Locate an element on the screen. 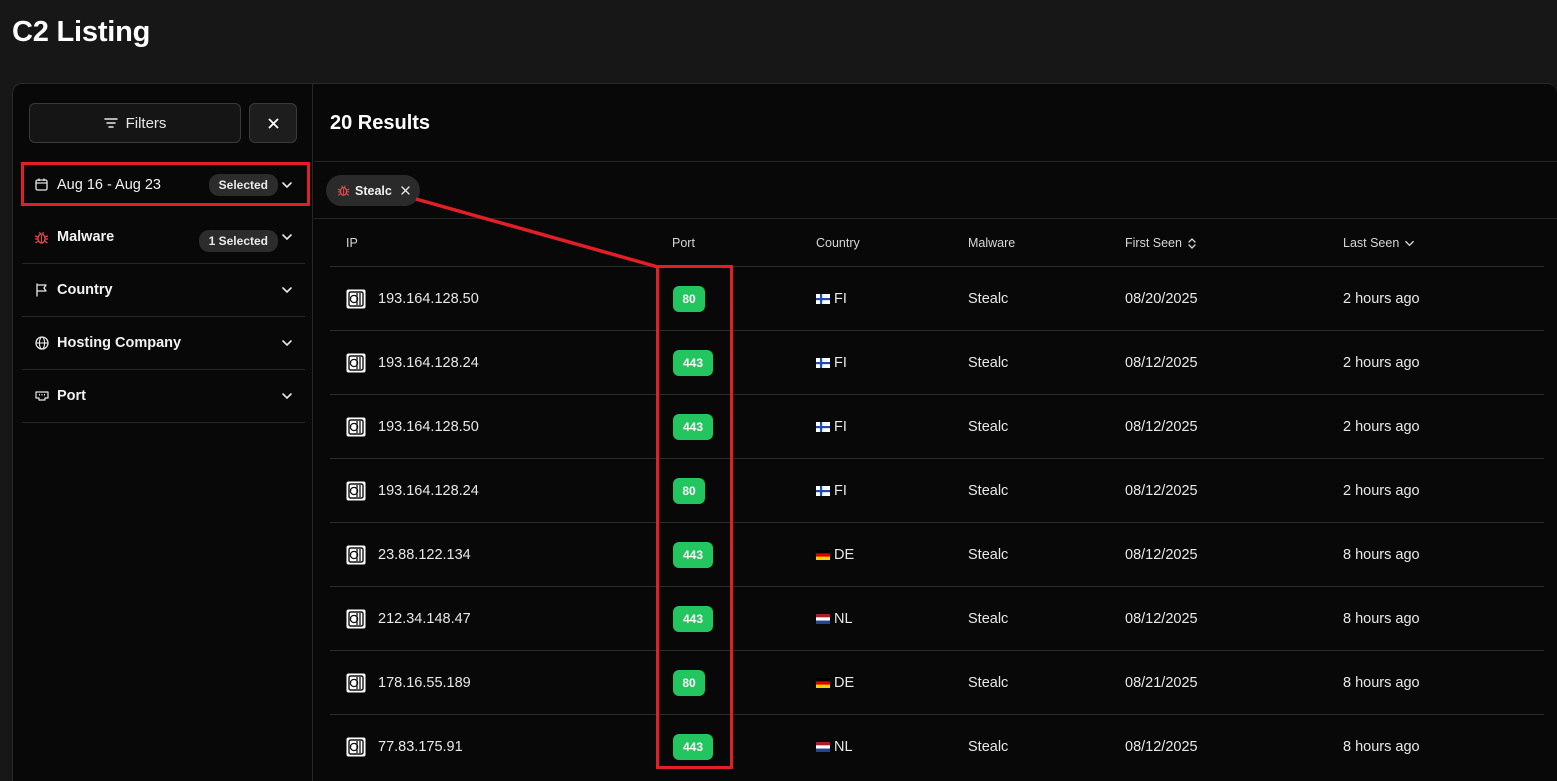 The image size is (1557, 781). column-header-last-seen: Last Seen is located at coordinates (1379, 243).